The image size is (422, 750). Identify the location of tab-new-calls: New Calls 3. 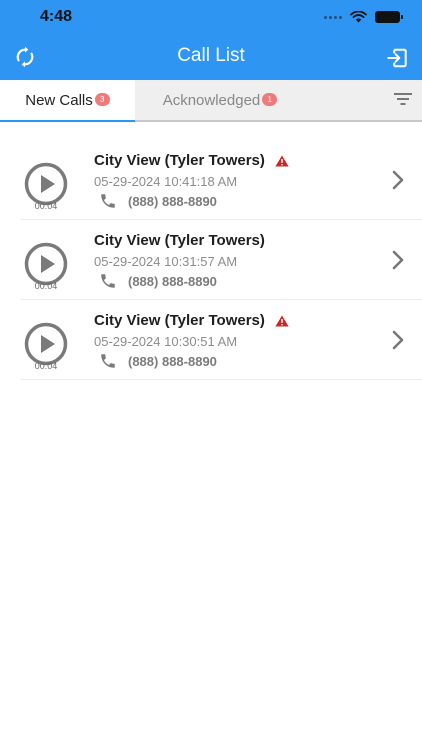
(67, 101).